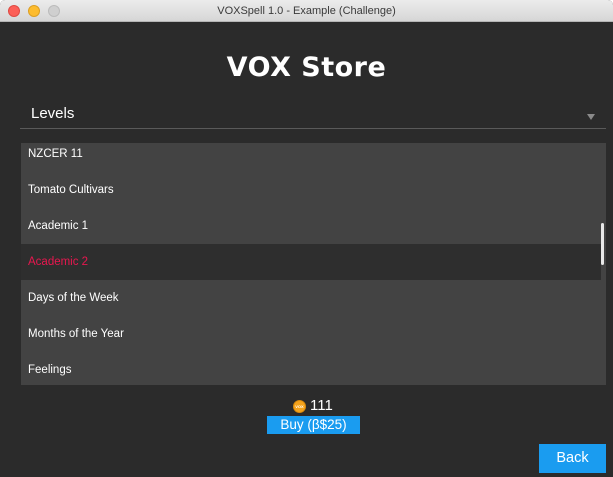 The height and width of the screenshot is (477, 613). Describe the element at coordinates (311, 298) in the screenshot. I see `list-item: Days of the Week` at that location.